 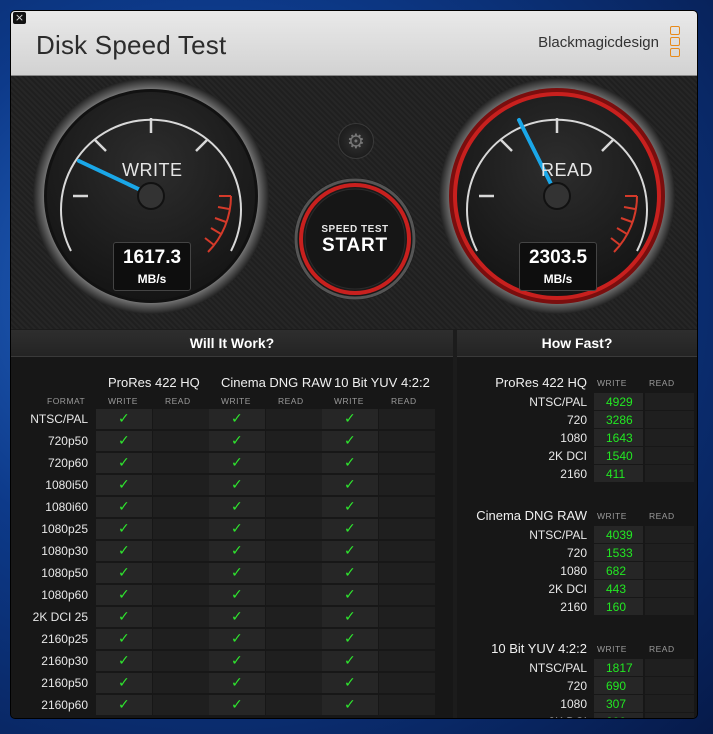 I want to click on start-button-subtitle: SPEED TEST, so click(x=355, y=229).